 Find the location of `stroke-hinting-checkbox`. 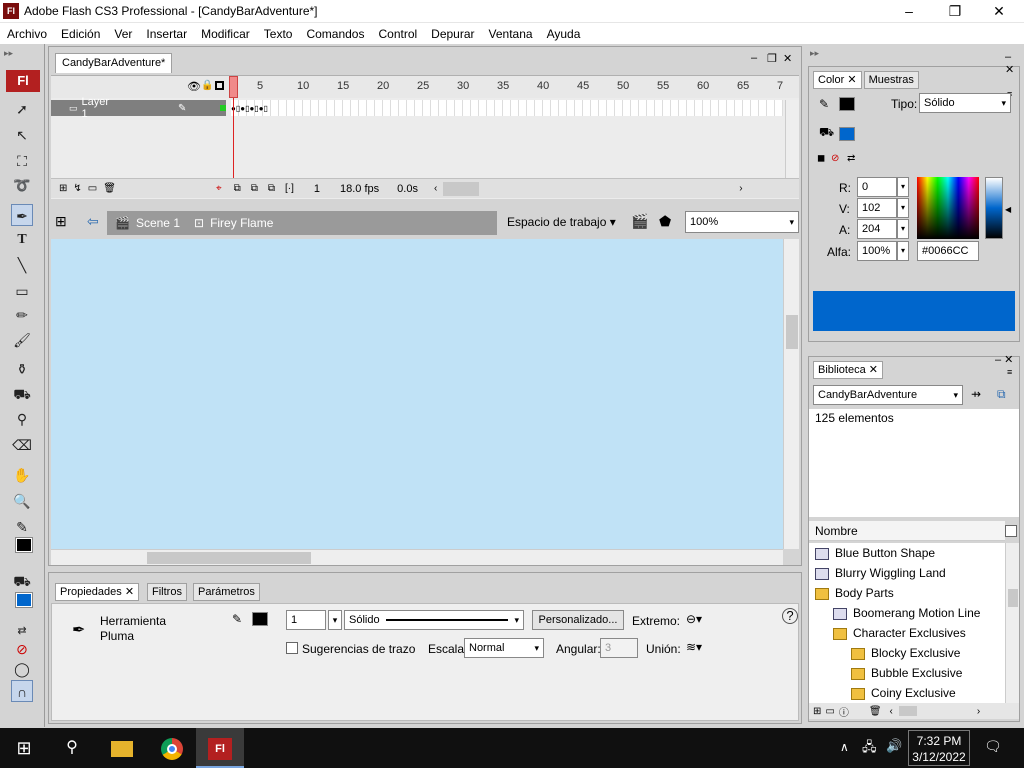

stroke-hinting-checkbox is located at coordinates (292, 648).